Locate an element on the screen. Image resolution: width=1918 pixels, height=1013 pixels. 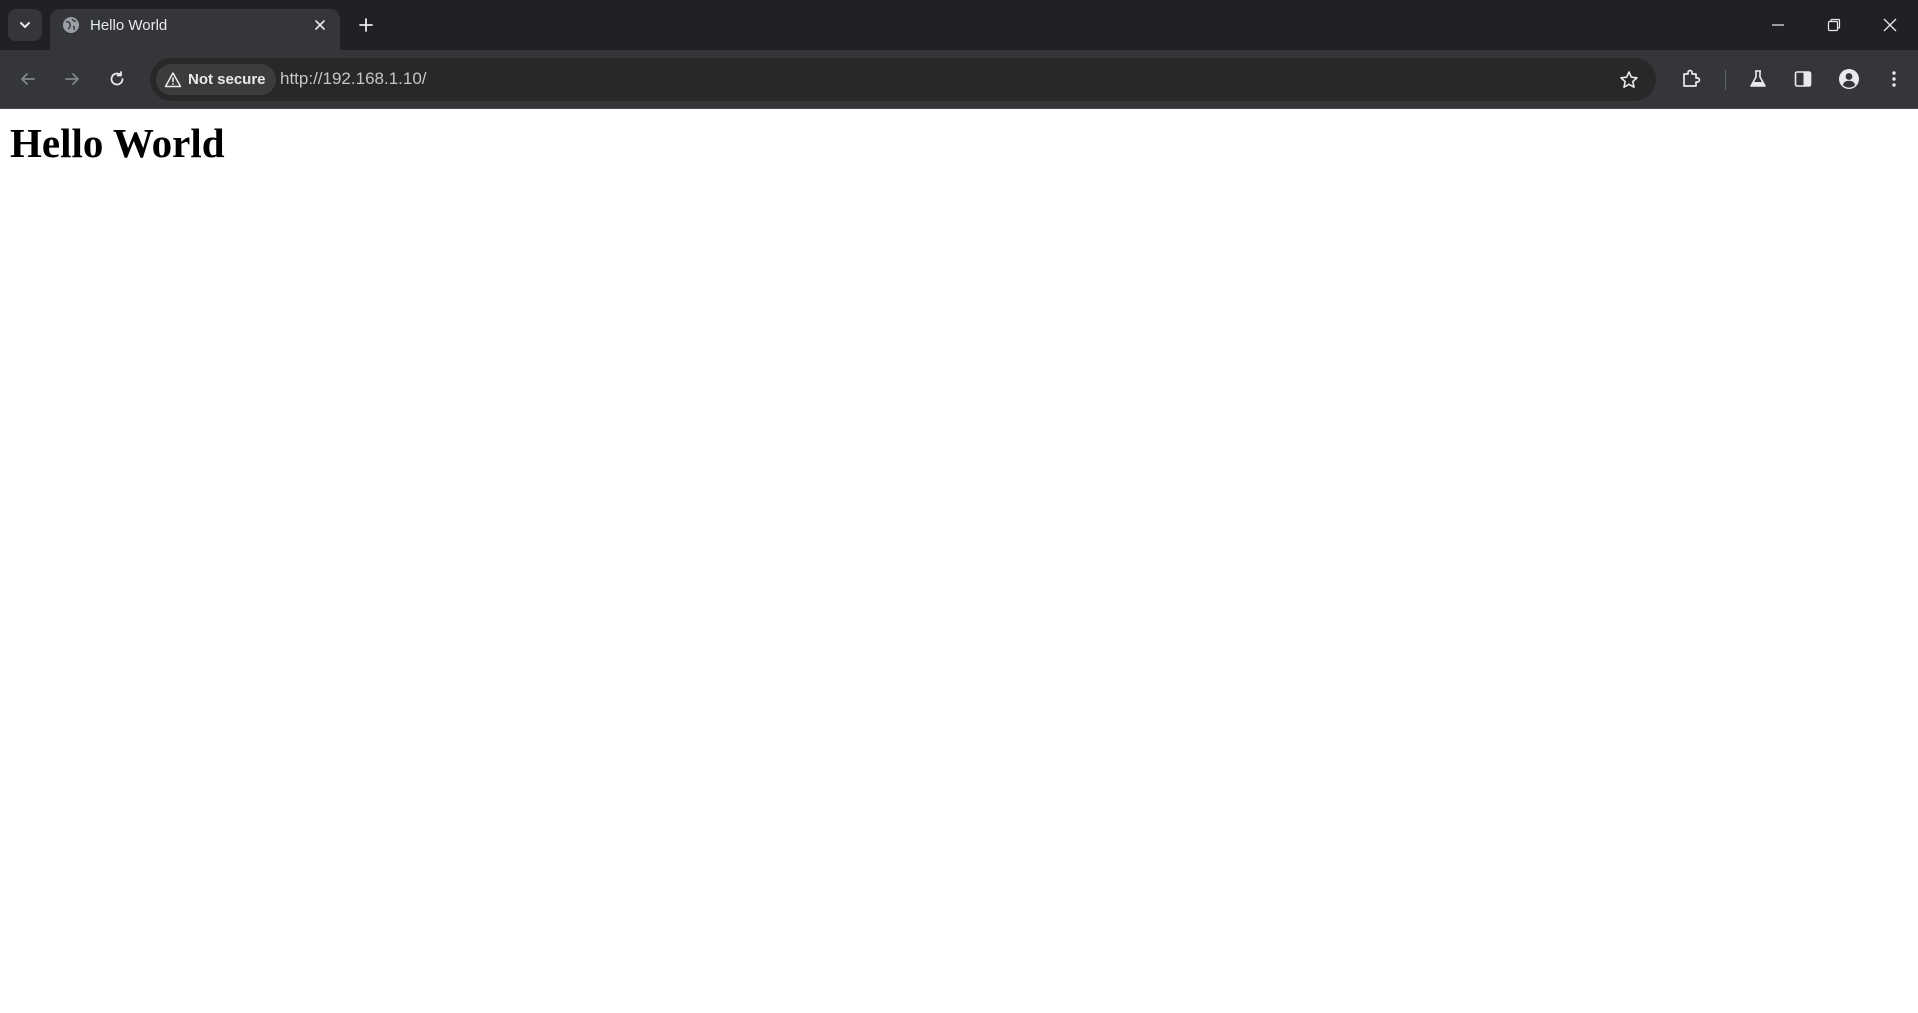
restore-icon is located at coordinates (1834, 25).